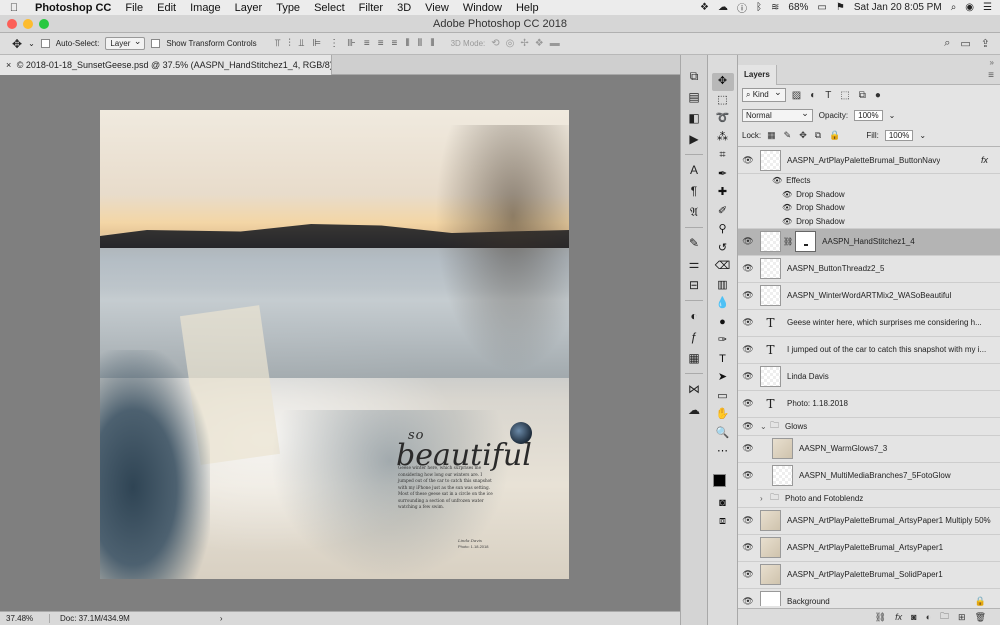 The width and height of the screenshot is (1000, 625). Describe the element at coordinates (723, 304) in the screenshot. I see `blur-tool-icon: 💧` at that location.